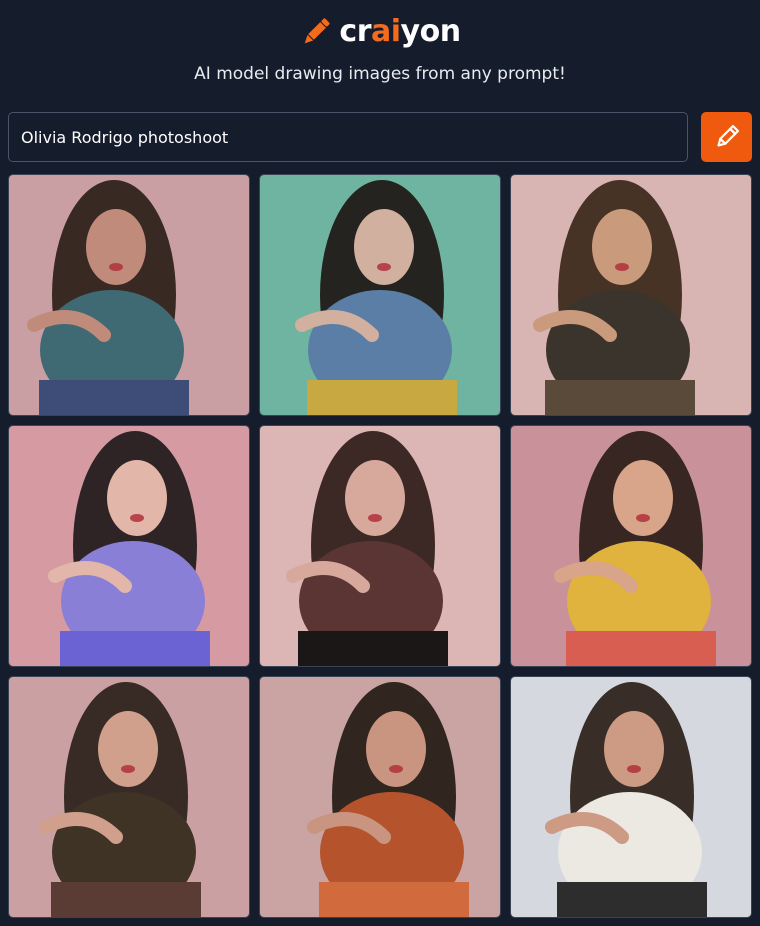  What do you see at coordinates (380, 74) in the screenshot?
I see `tagline: AI model drawing images from any prompt!` at bounding box center [380, 74].